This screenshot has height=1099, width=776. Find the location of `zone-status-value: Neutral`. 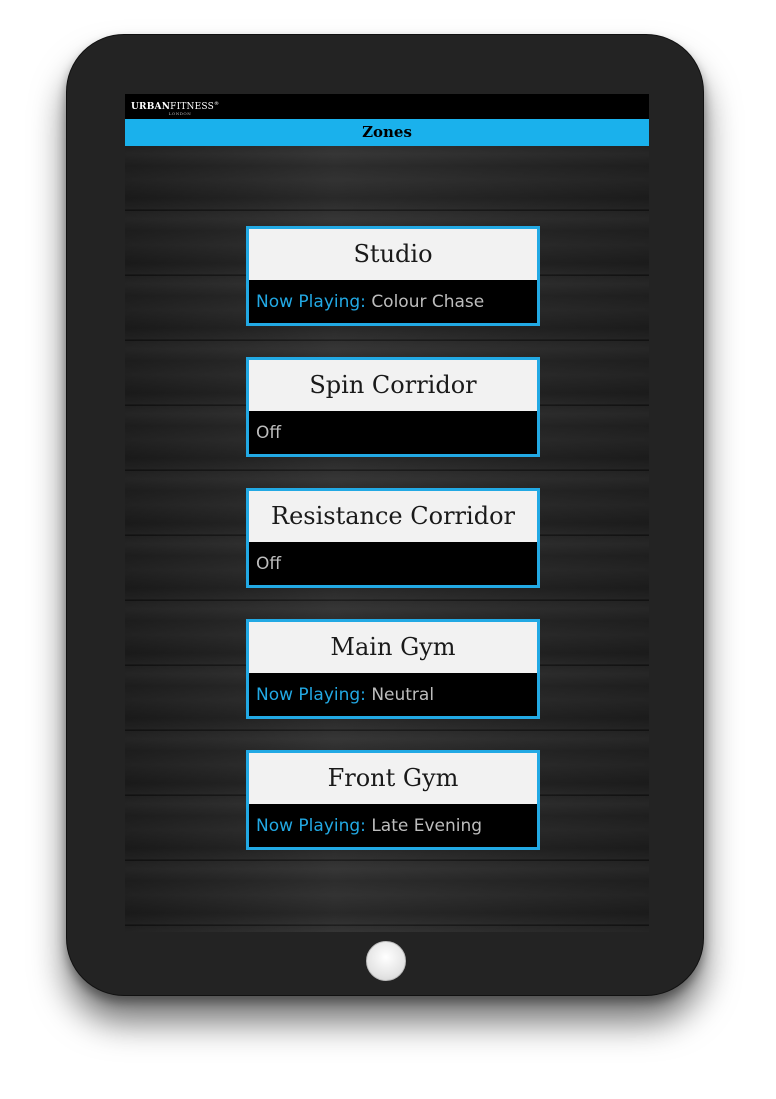

zone-status-value: Neutral is located at coordinates (403, 695).